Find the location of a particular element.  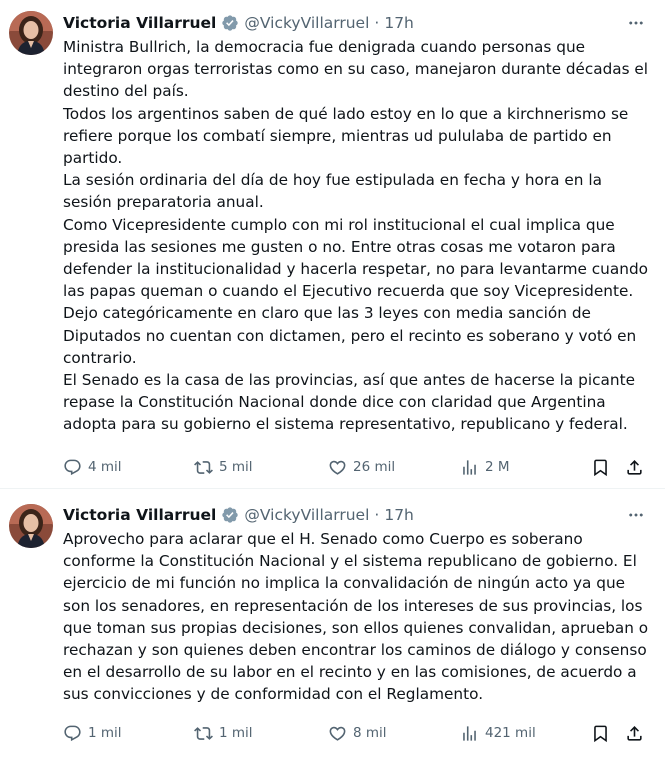

tweet-actions: 1 mil 1 mil 8 mil 421 mil is located at coordinates (358, 733).